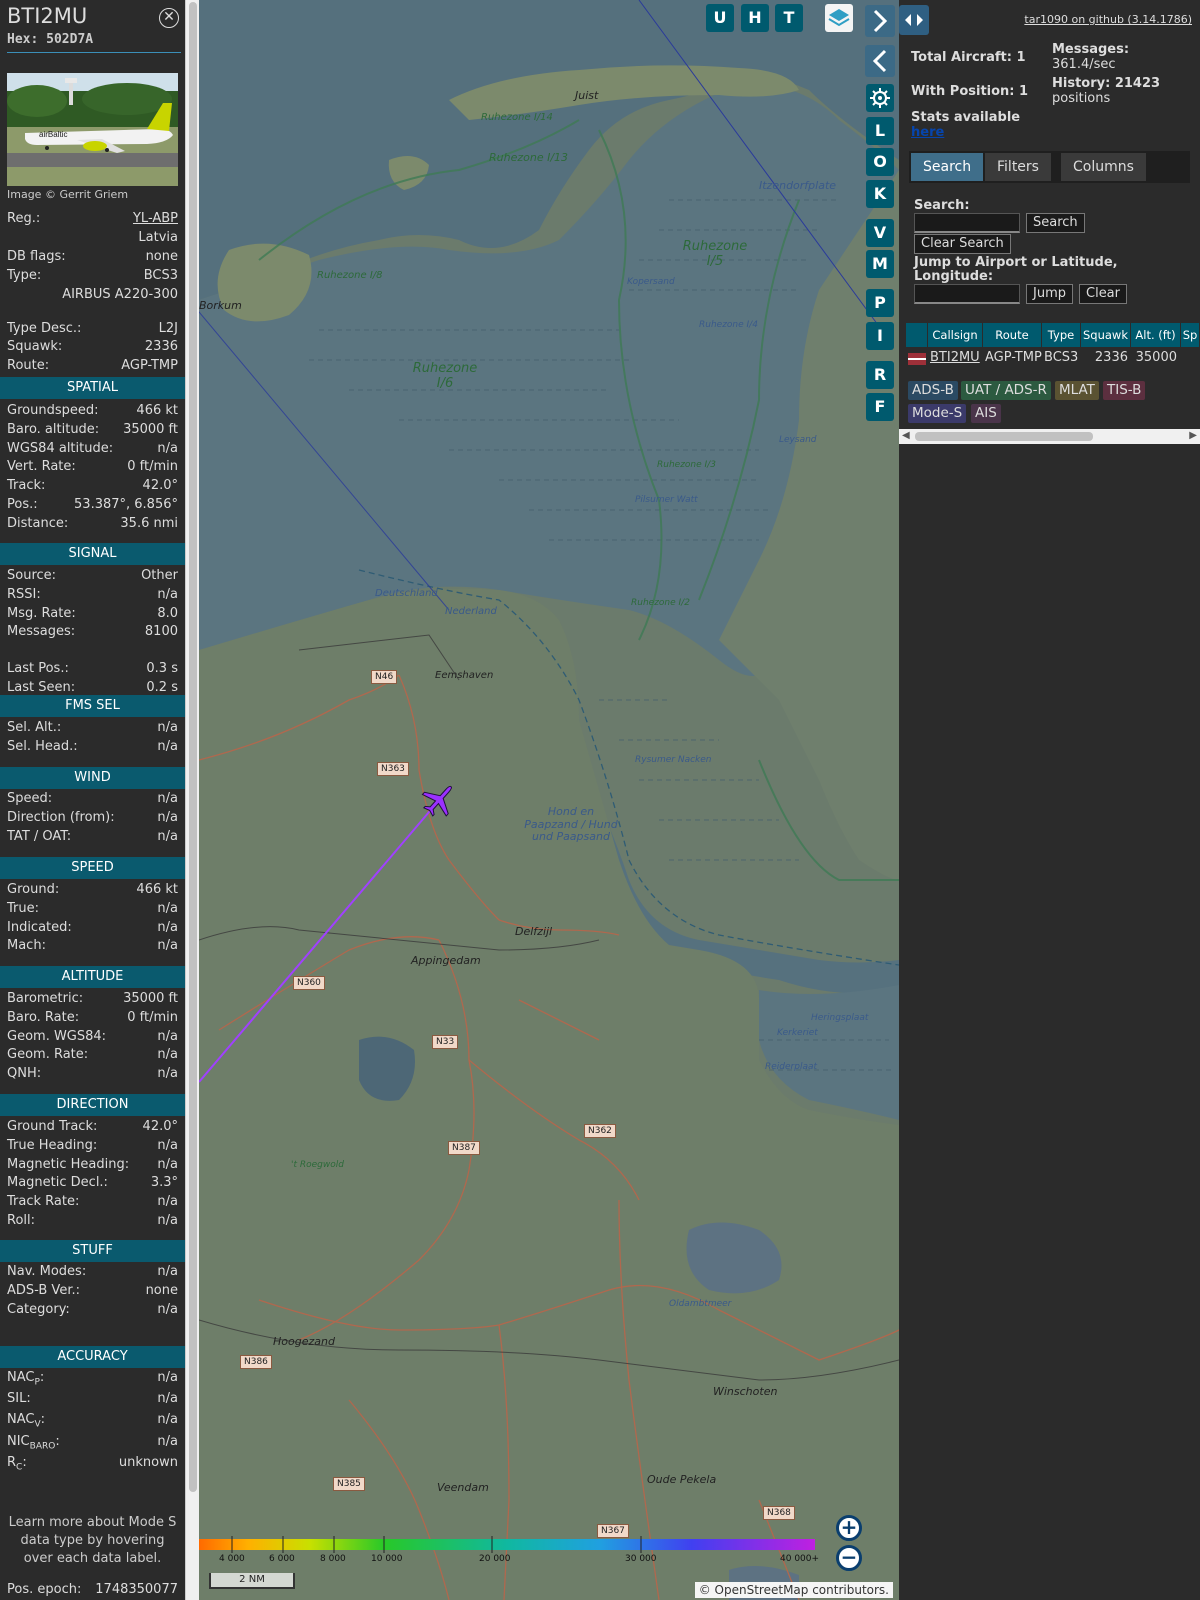  Describe the element at coordinates (986, 413) in the screenshot. I see `source-filter-chip: AIS` at that location.